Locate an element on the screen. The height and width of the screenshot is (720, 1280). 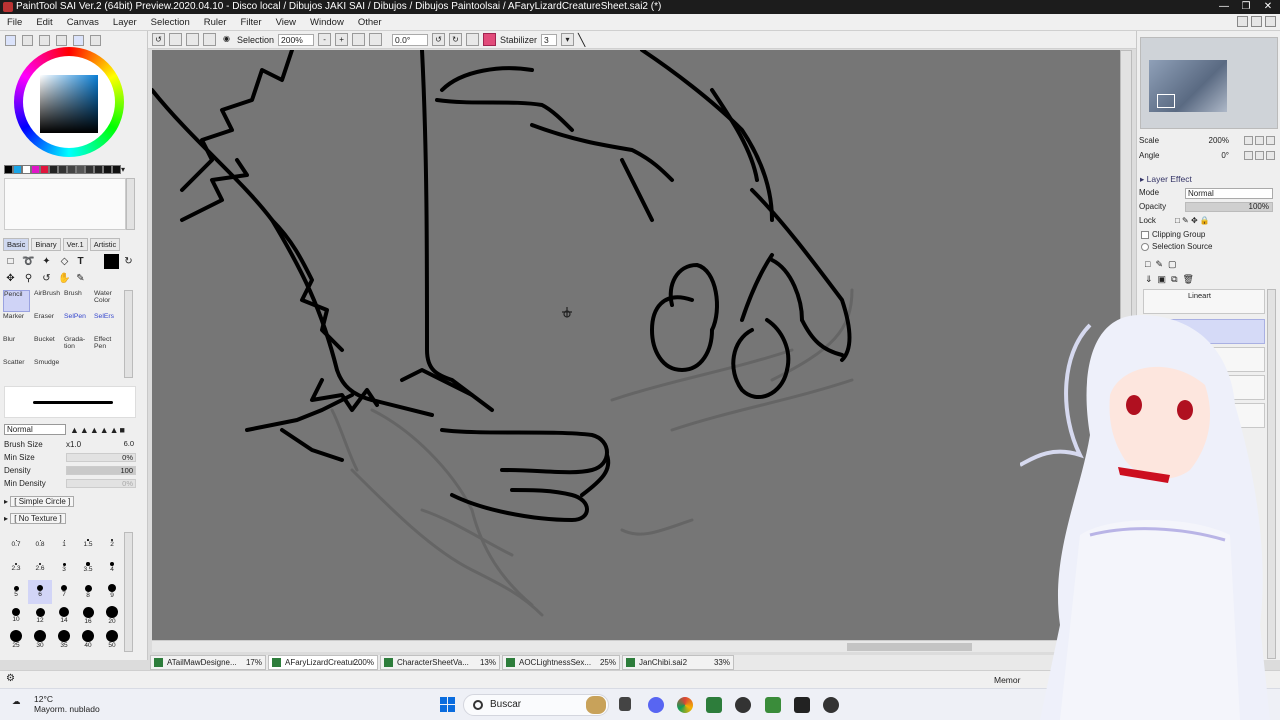
scale-plus-button is located at coordinates (1259, 140).